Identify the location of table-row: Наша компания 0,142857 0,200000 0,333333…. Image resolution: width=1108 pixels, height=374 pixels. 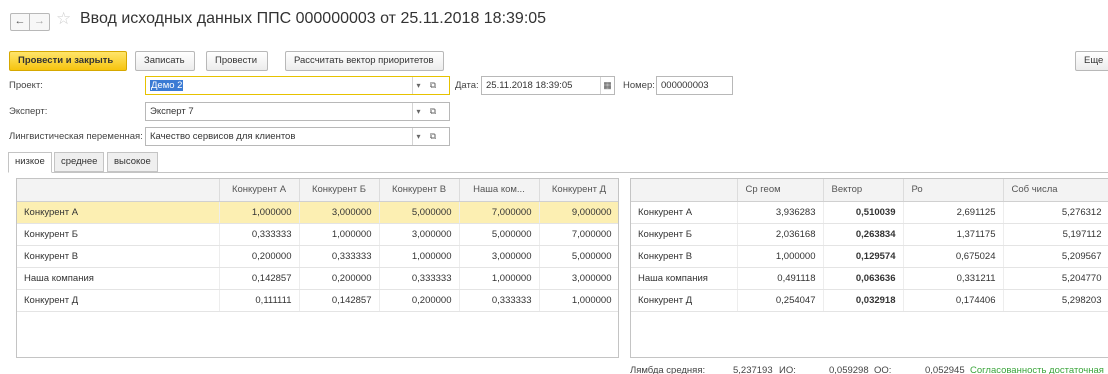
(317, 278).